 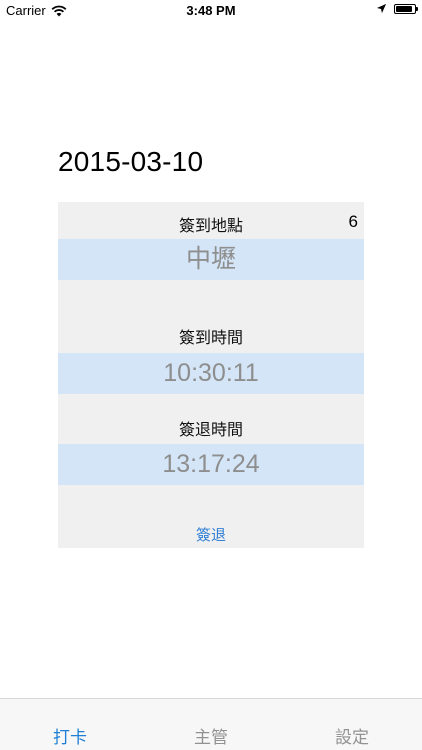 I want to click on checkout-time-value: 13:17:24, so click(x=211, y=464).